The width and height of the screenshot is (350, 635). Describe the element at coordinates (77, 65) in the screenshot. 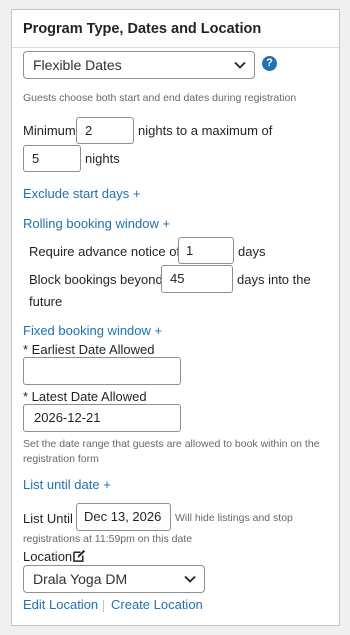

I see `program-type-selected: Flexible Dates` at that location.